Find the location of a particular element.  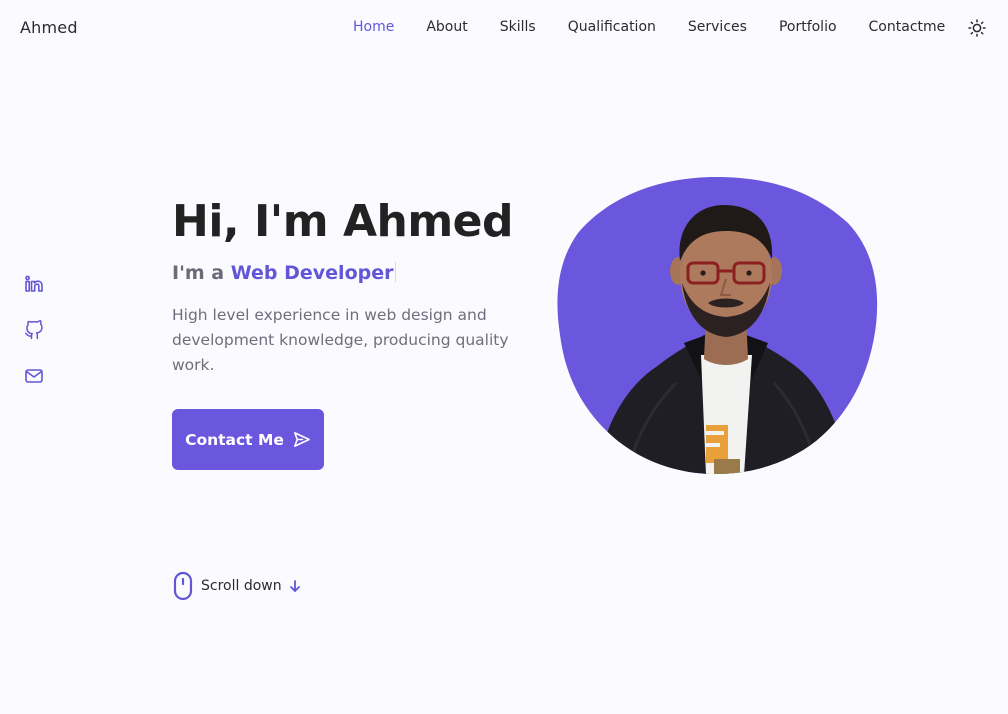

nav-item-qualification: Qualification is located at coordinates (612, 27).